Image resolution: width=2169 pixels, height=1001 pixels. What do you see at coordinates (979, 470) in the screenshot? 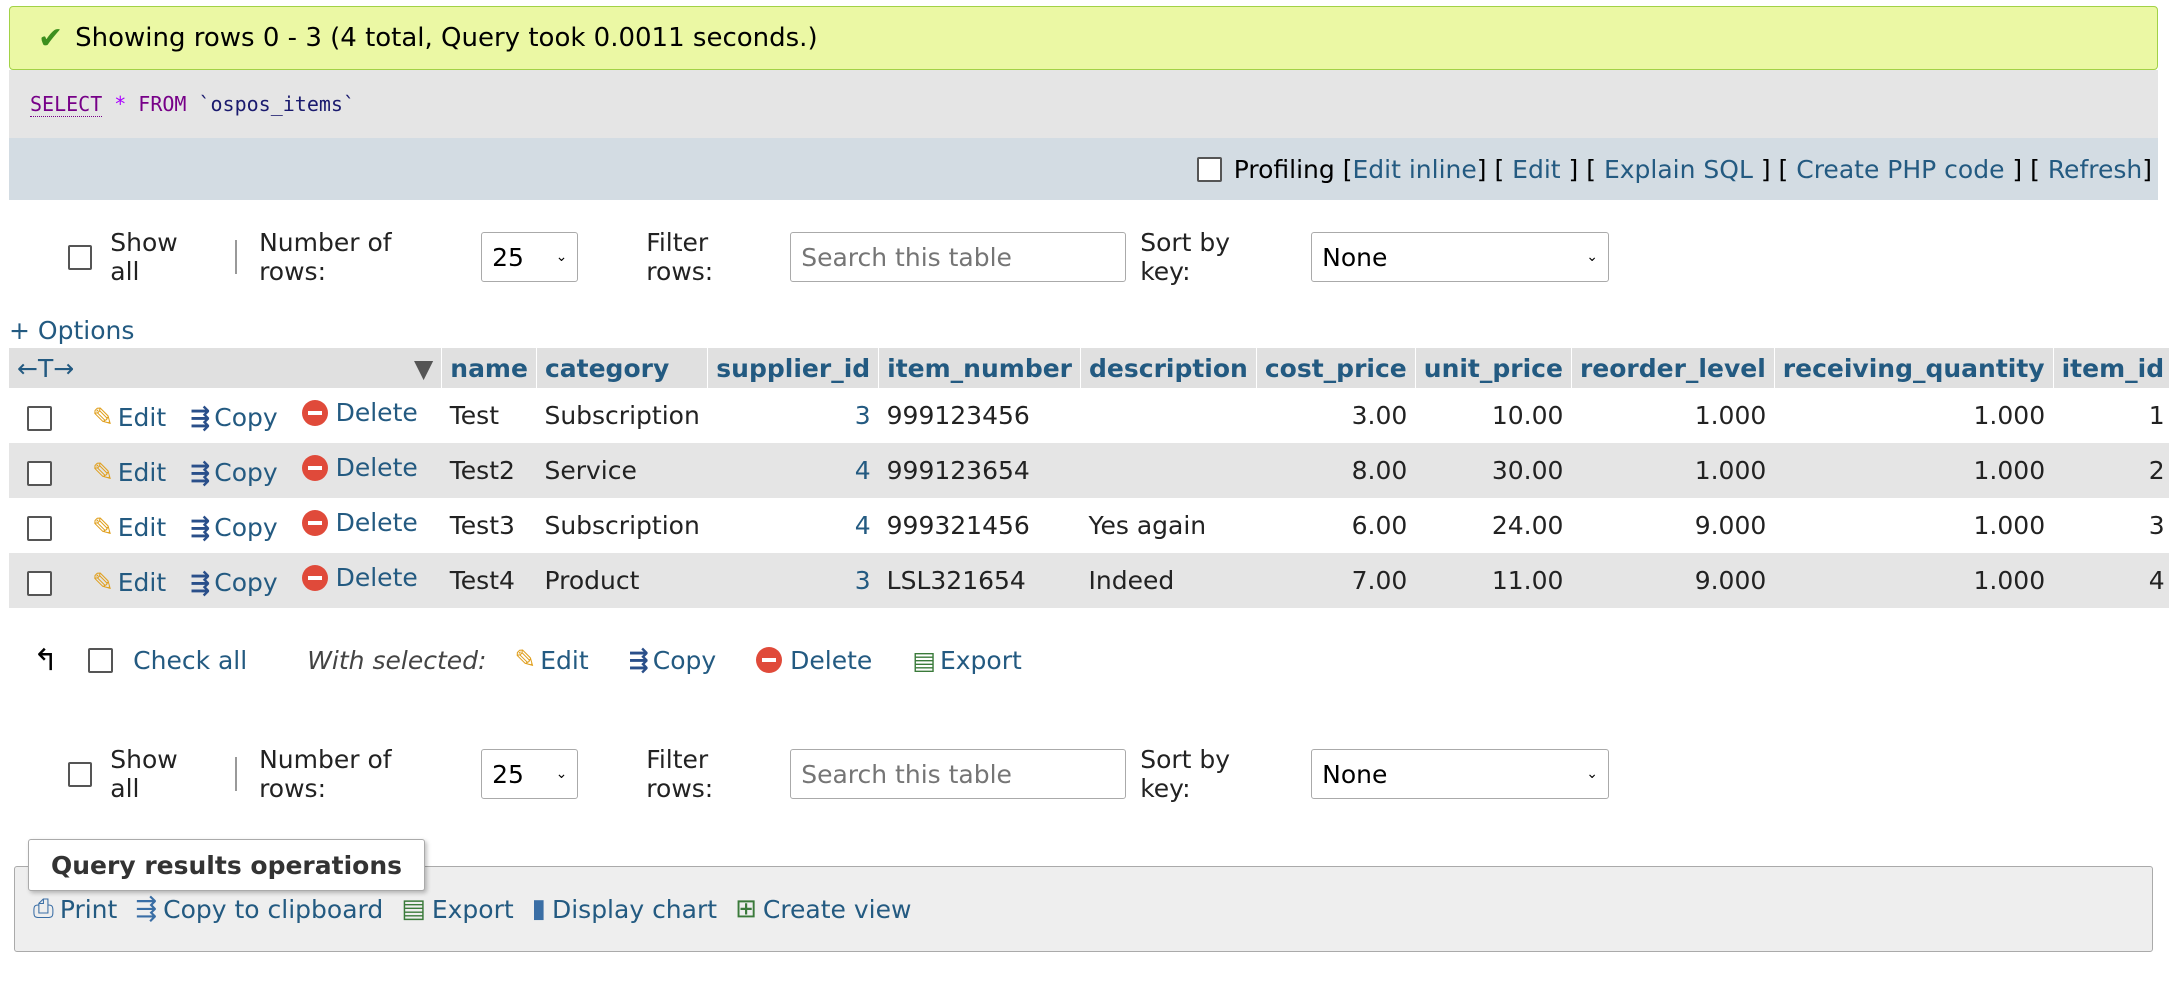
I see `cell-item-number: 999123654` at bounding box center [979, 470].